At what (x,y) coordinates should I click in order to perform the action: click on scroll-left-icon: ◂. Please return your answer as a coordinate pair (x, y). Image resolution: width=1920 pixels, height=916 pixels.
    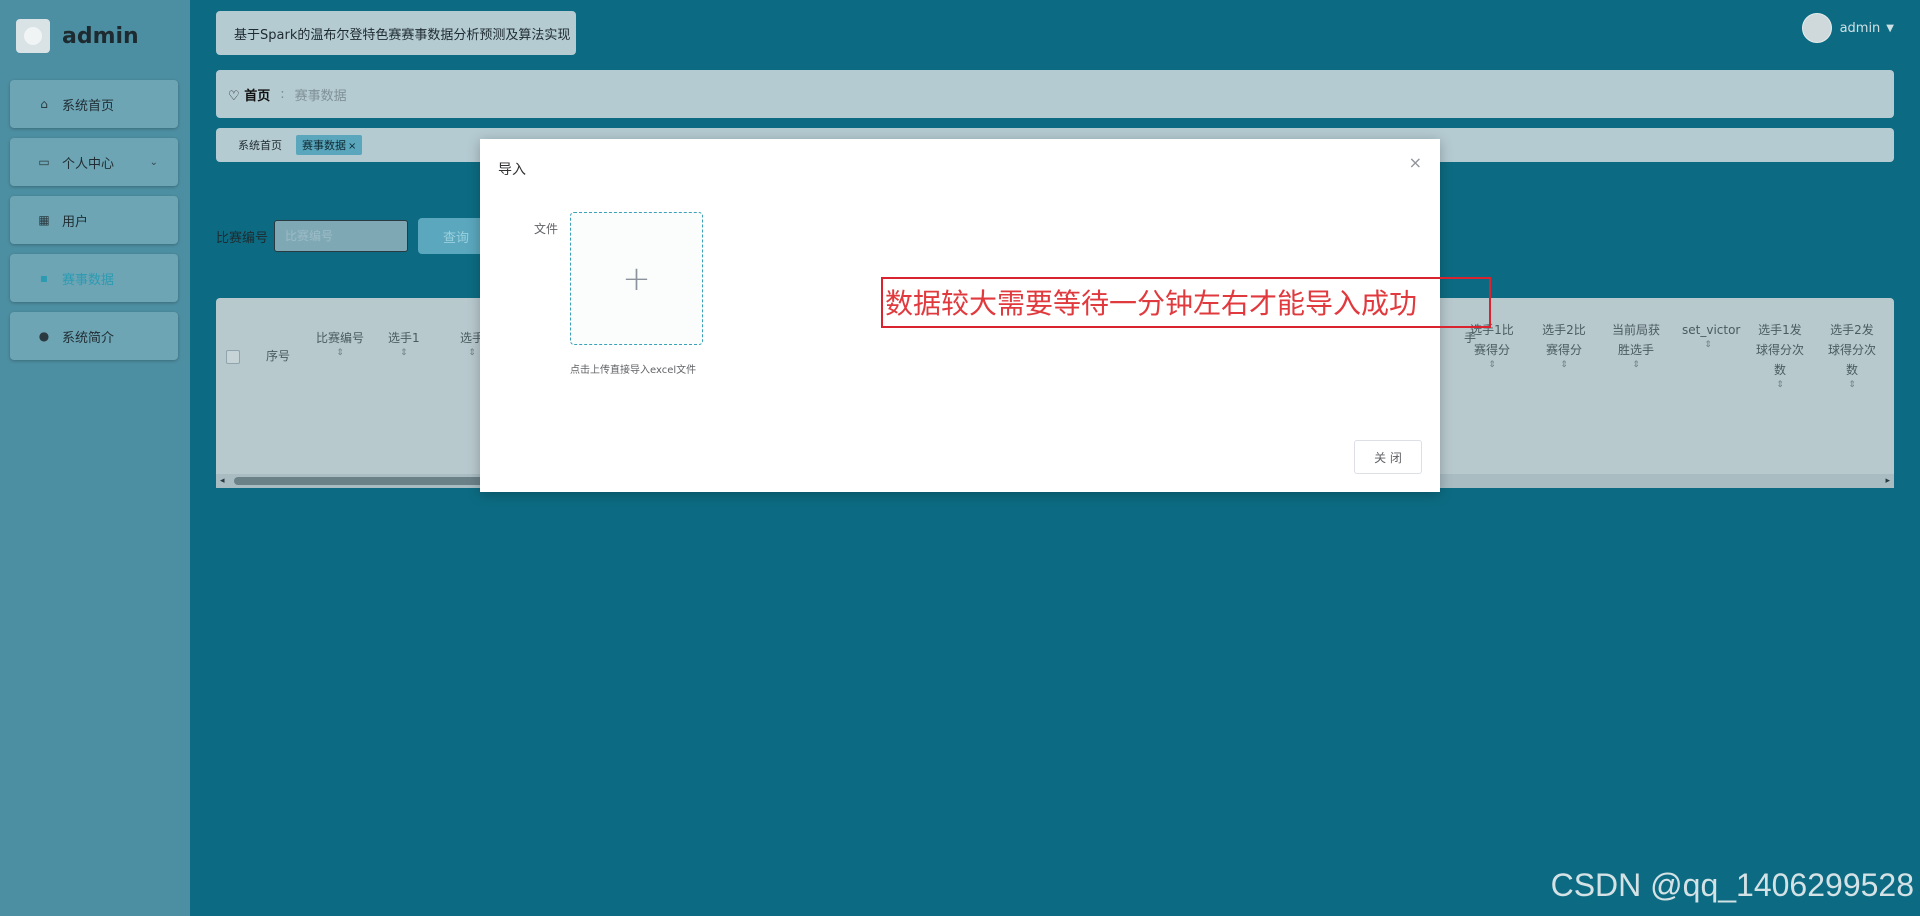
    Looking at the image, I should click on (222, 481).